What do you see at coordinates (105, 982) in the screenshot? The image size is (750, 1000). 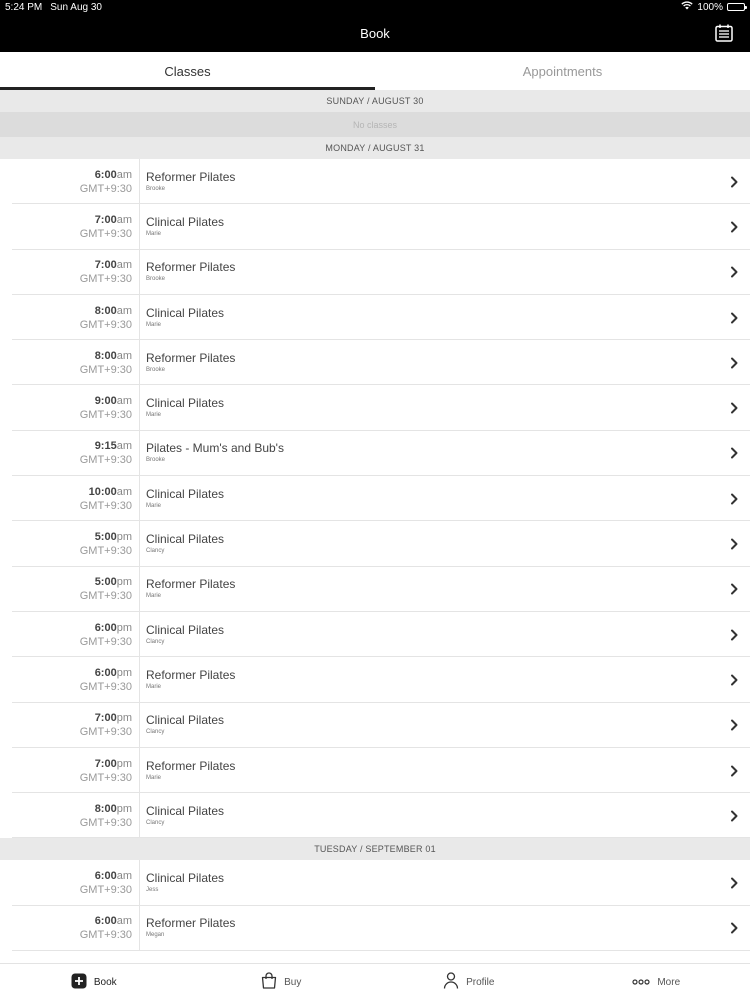 I see `tabbar-book-label: Book` at bounding box center [105, 982].